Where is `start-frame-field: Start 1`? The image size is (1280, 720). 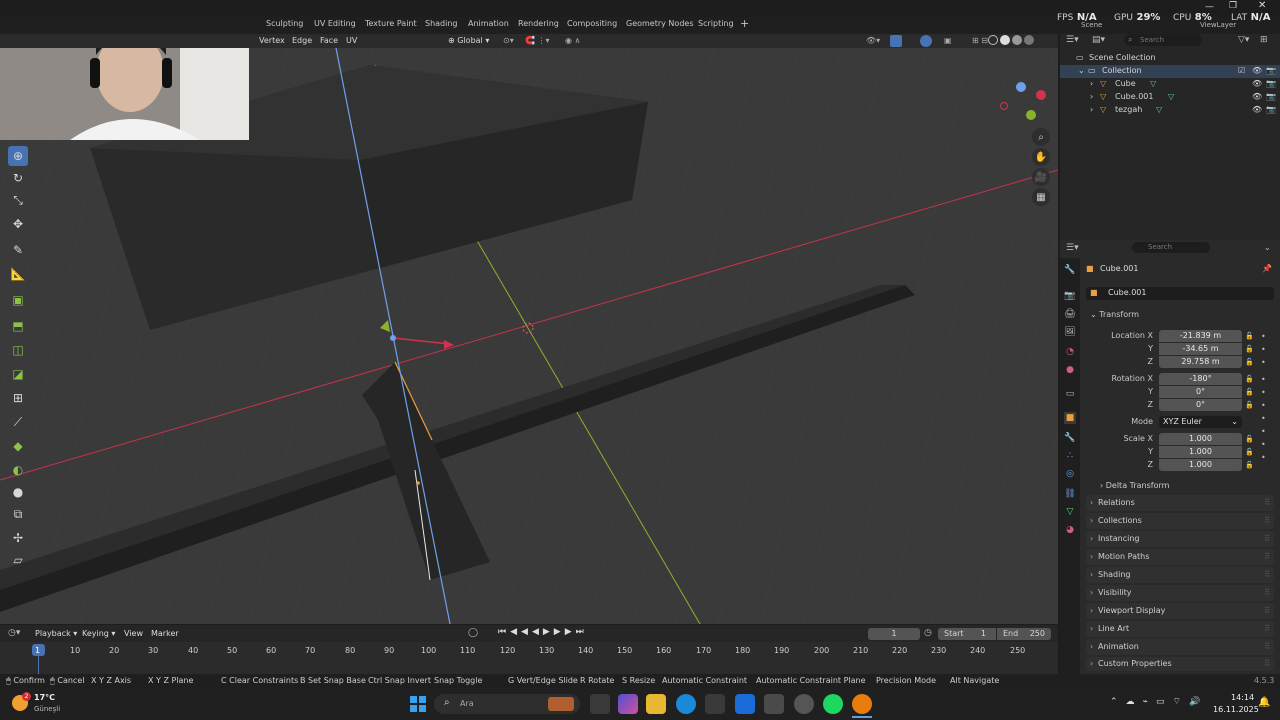 start-frame-field: Start 1 is located at coordinates (967, 634).